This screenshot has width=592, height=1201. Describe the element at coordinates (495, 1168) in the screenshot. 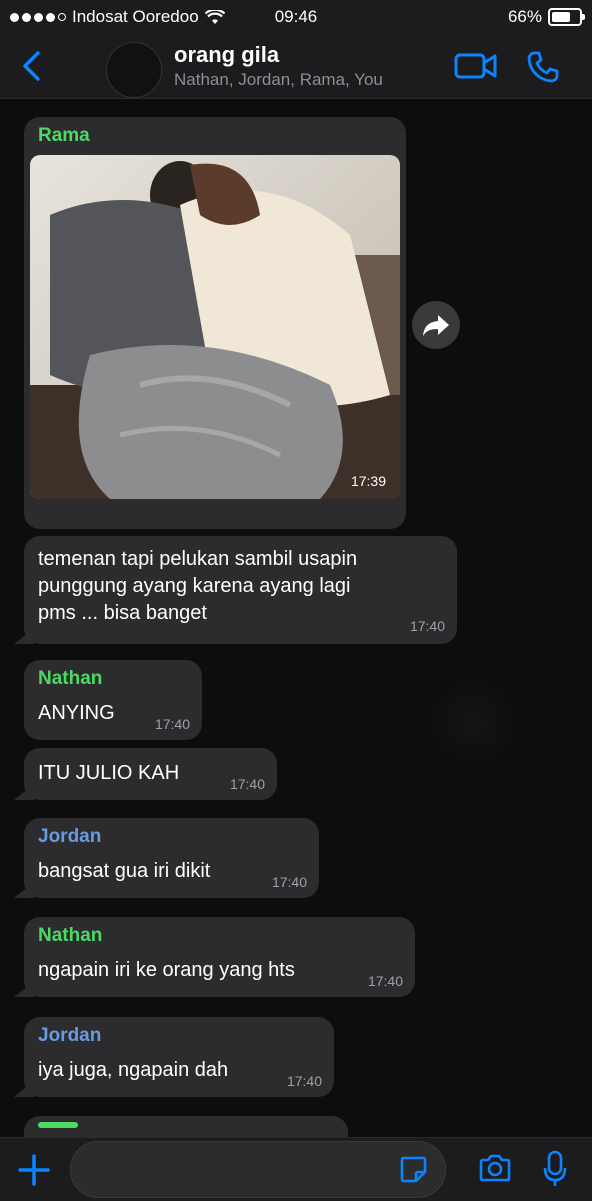

I see `camera-icon` at that location.